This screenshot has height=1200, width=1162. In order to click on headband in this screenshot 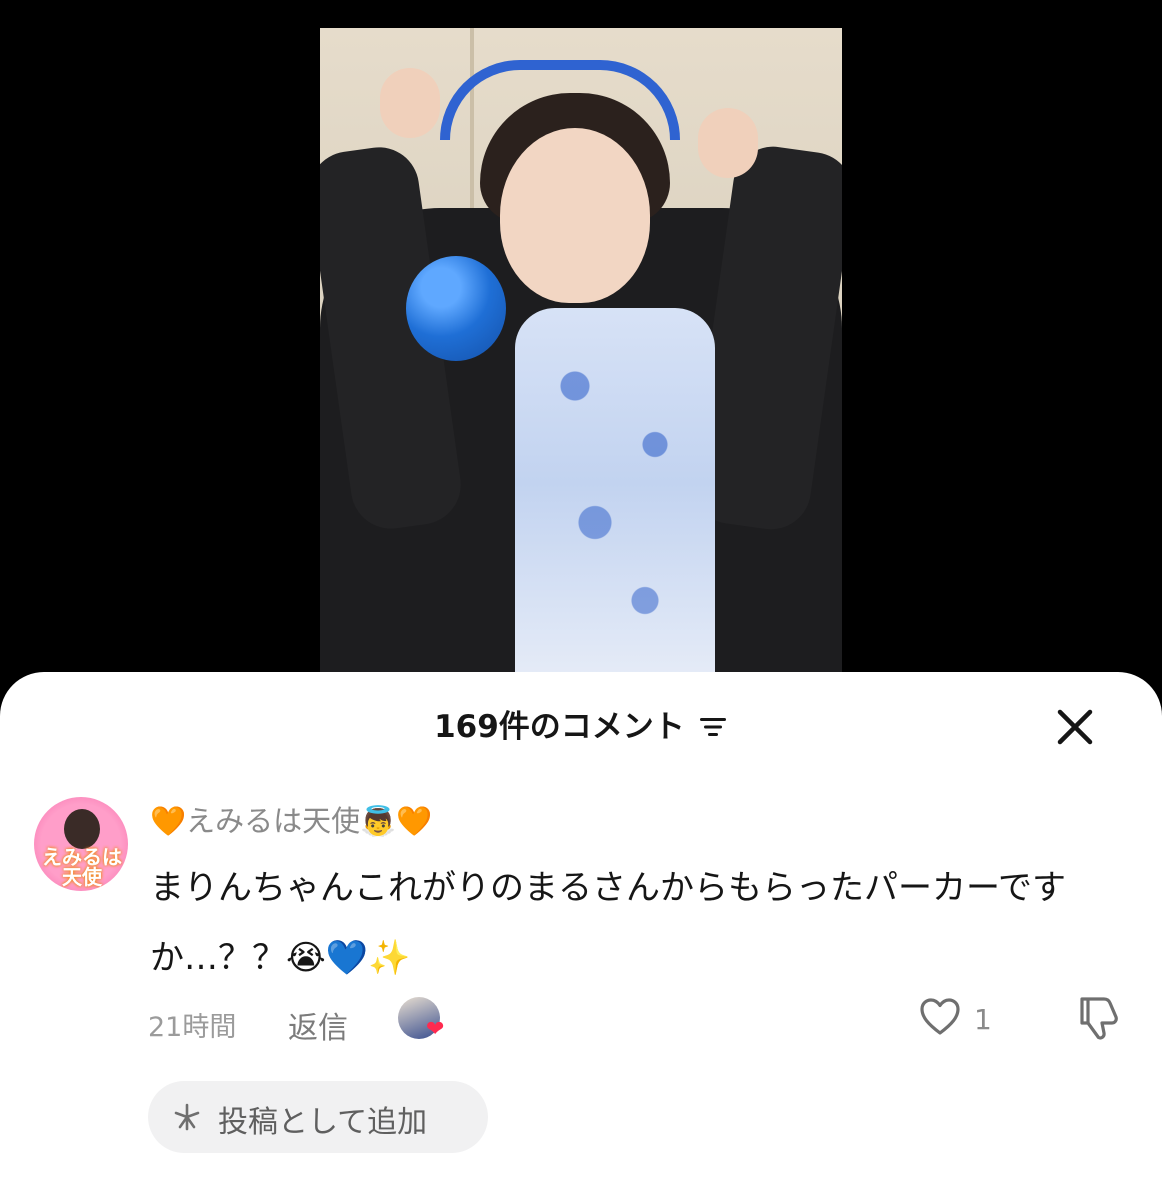, I will do `click(560, 100)`.